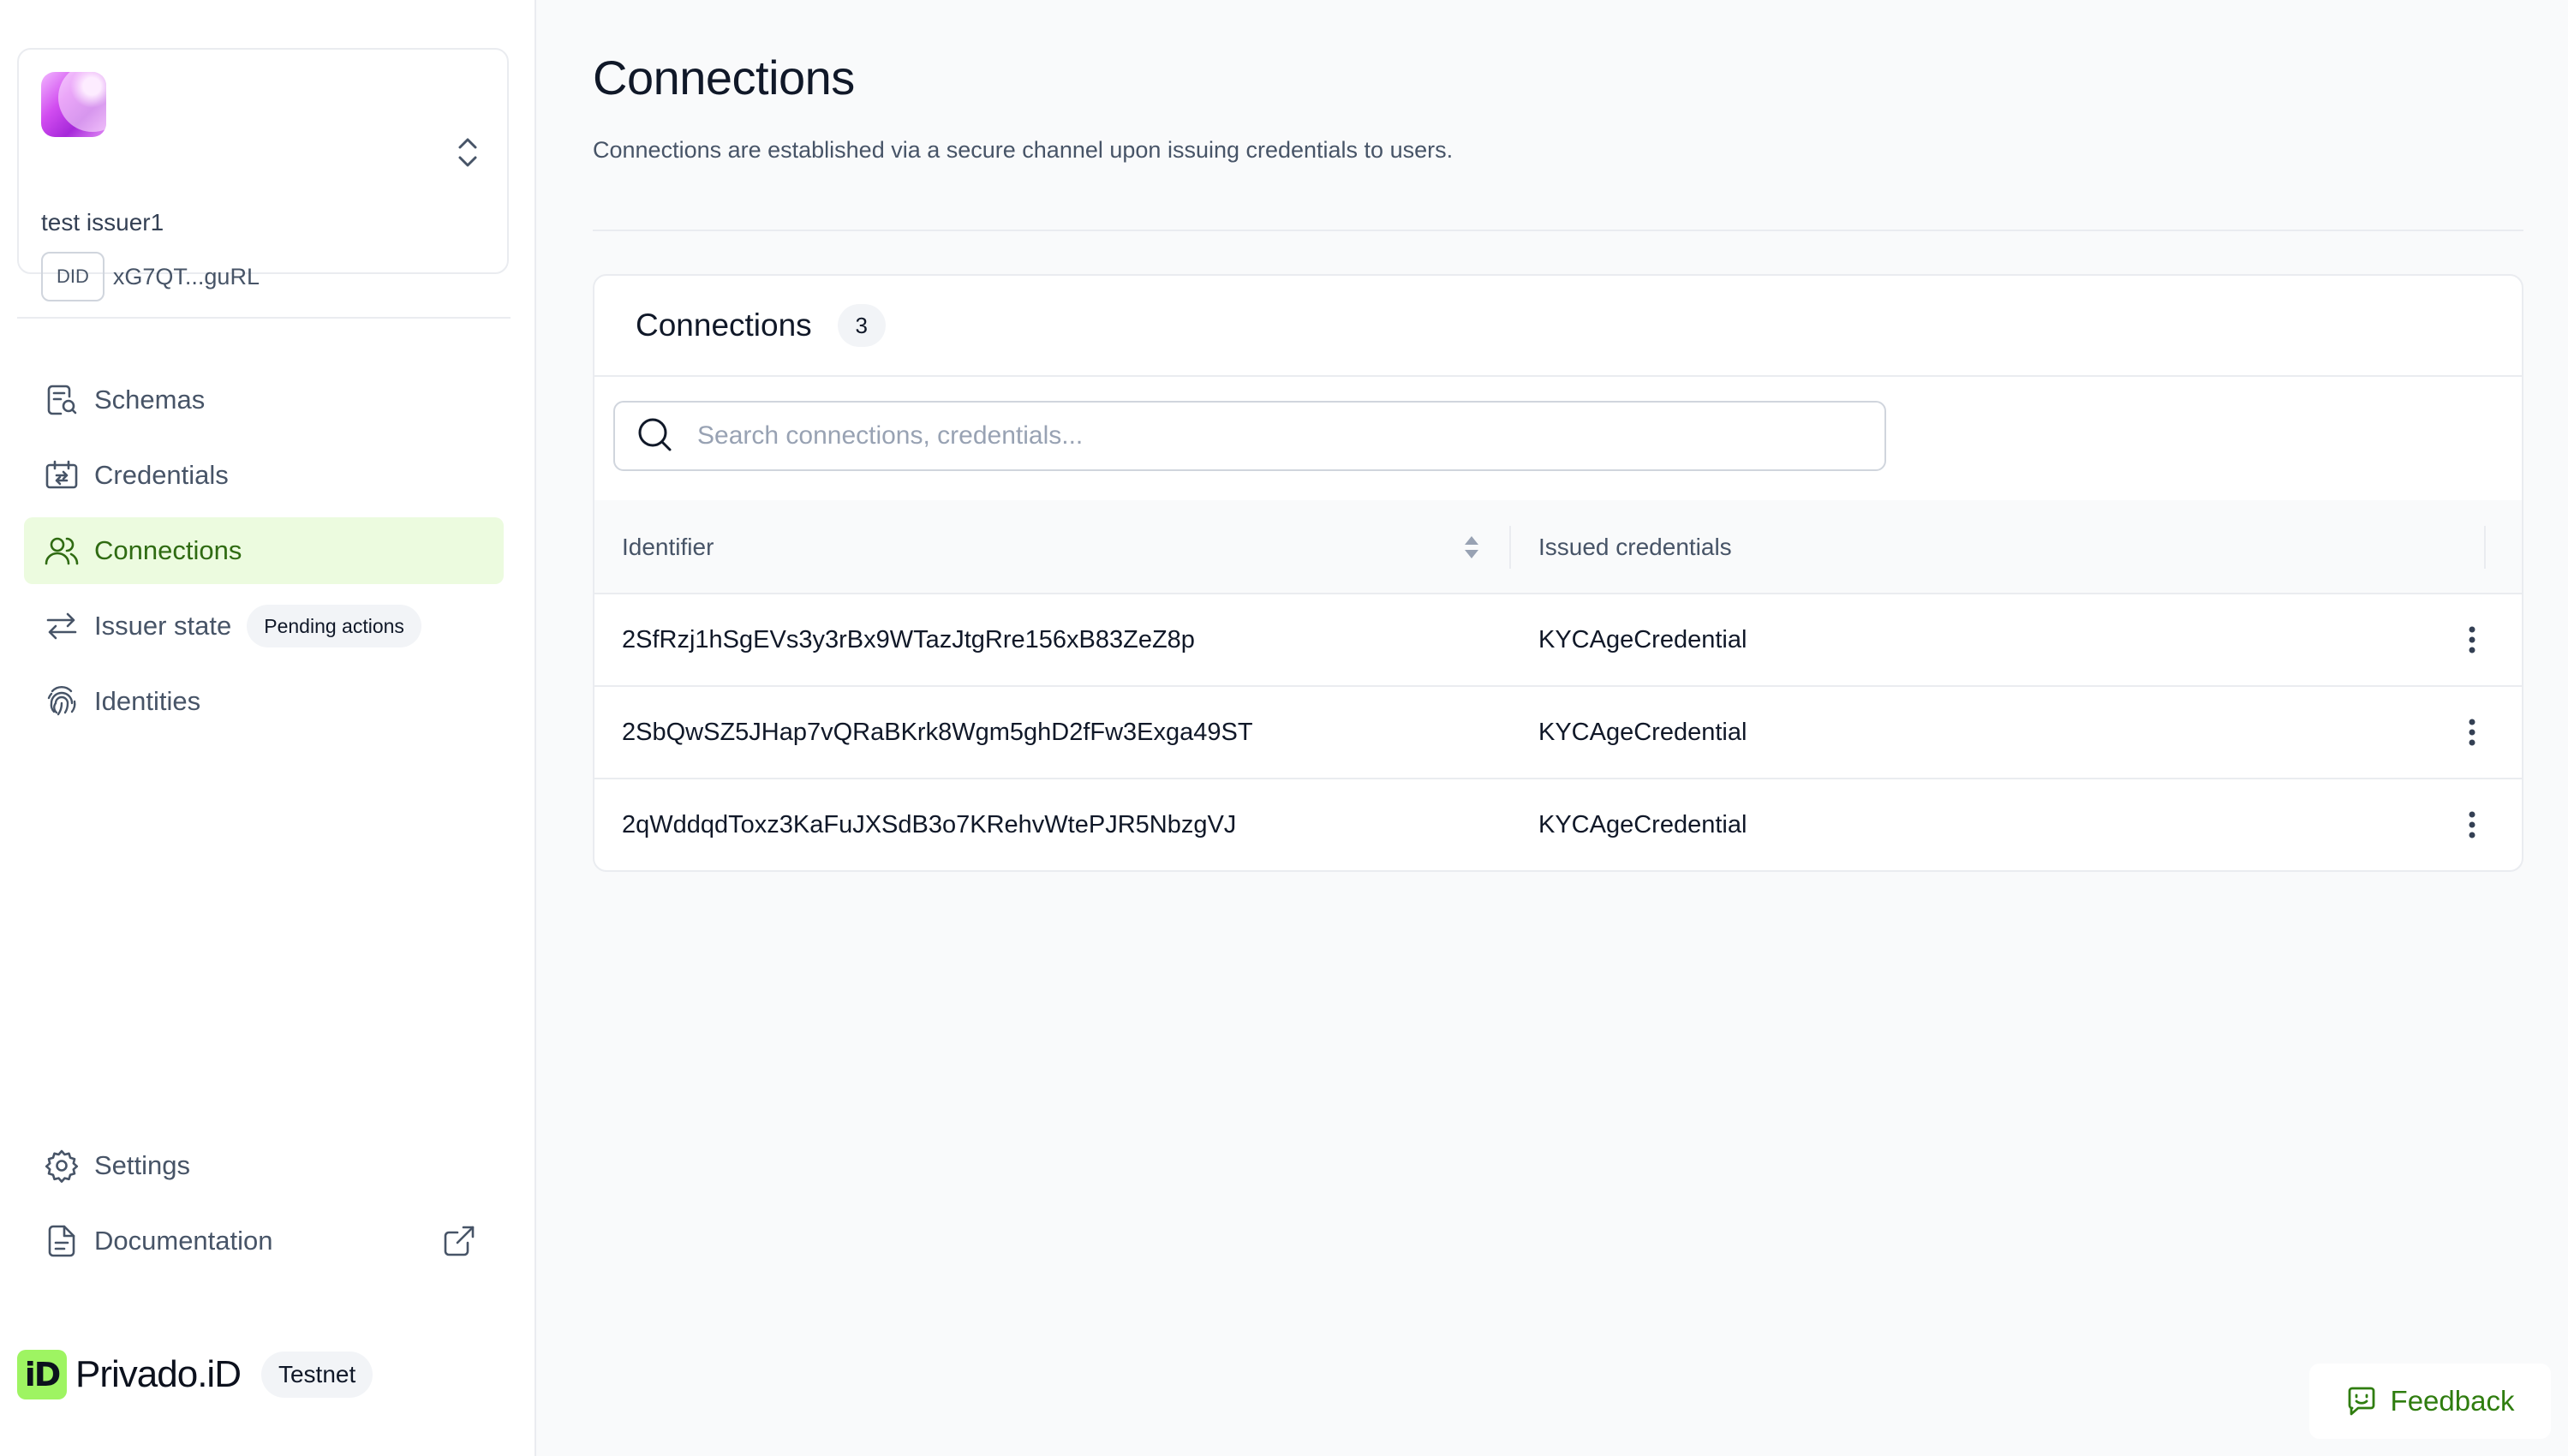  I want to click on sidebar-item-label: Identities, so click(147, 701).